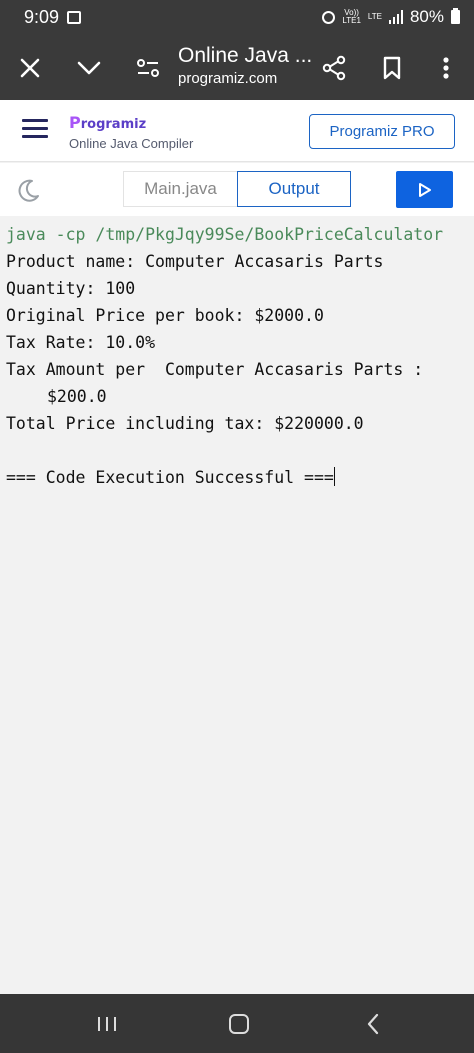 Image resolution: width=474 pixels, height=1053 pixels. I want to click on menu-icon, so click(35, 129).